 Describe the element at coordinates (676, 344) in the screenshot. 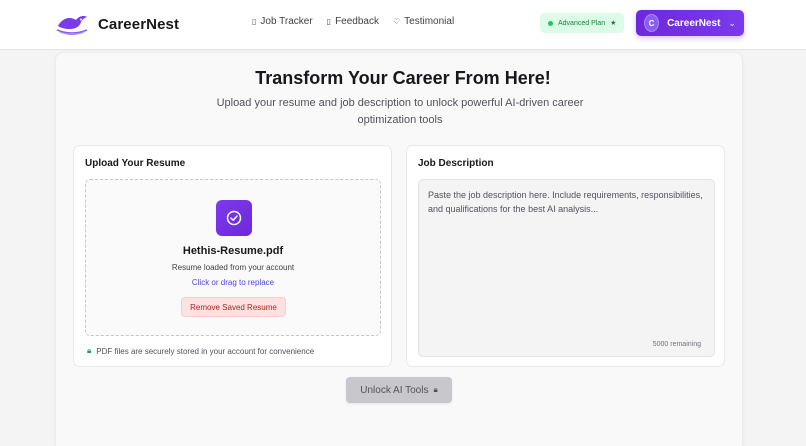

I see `character-counter: 5000 remaining` at that location.